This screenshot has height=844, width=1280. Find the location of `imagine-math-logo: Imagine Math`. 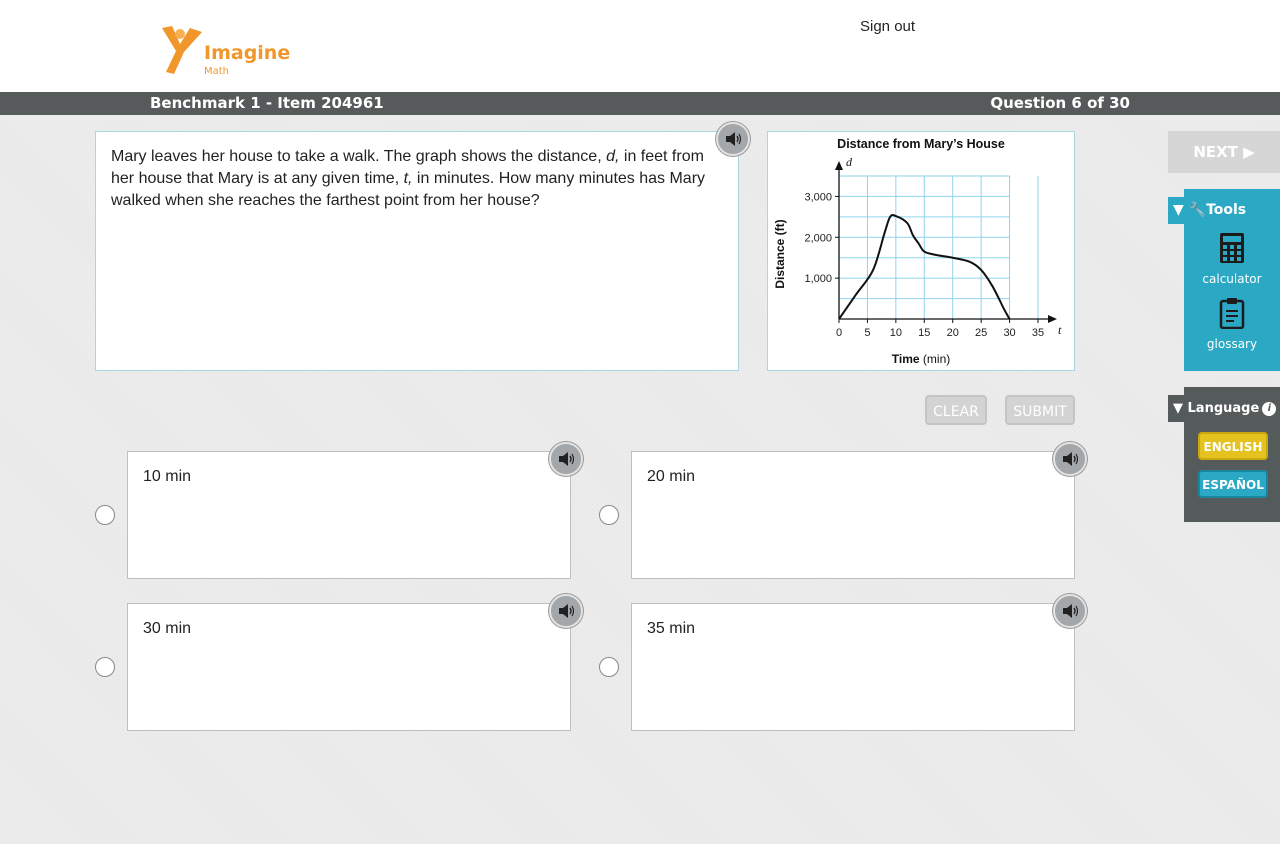

imagine-math-logo: Imagine Math is located at coordinates (224, 52).